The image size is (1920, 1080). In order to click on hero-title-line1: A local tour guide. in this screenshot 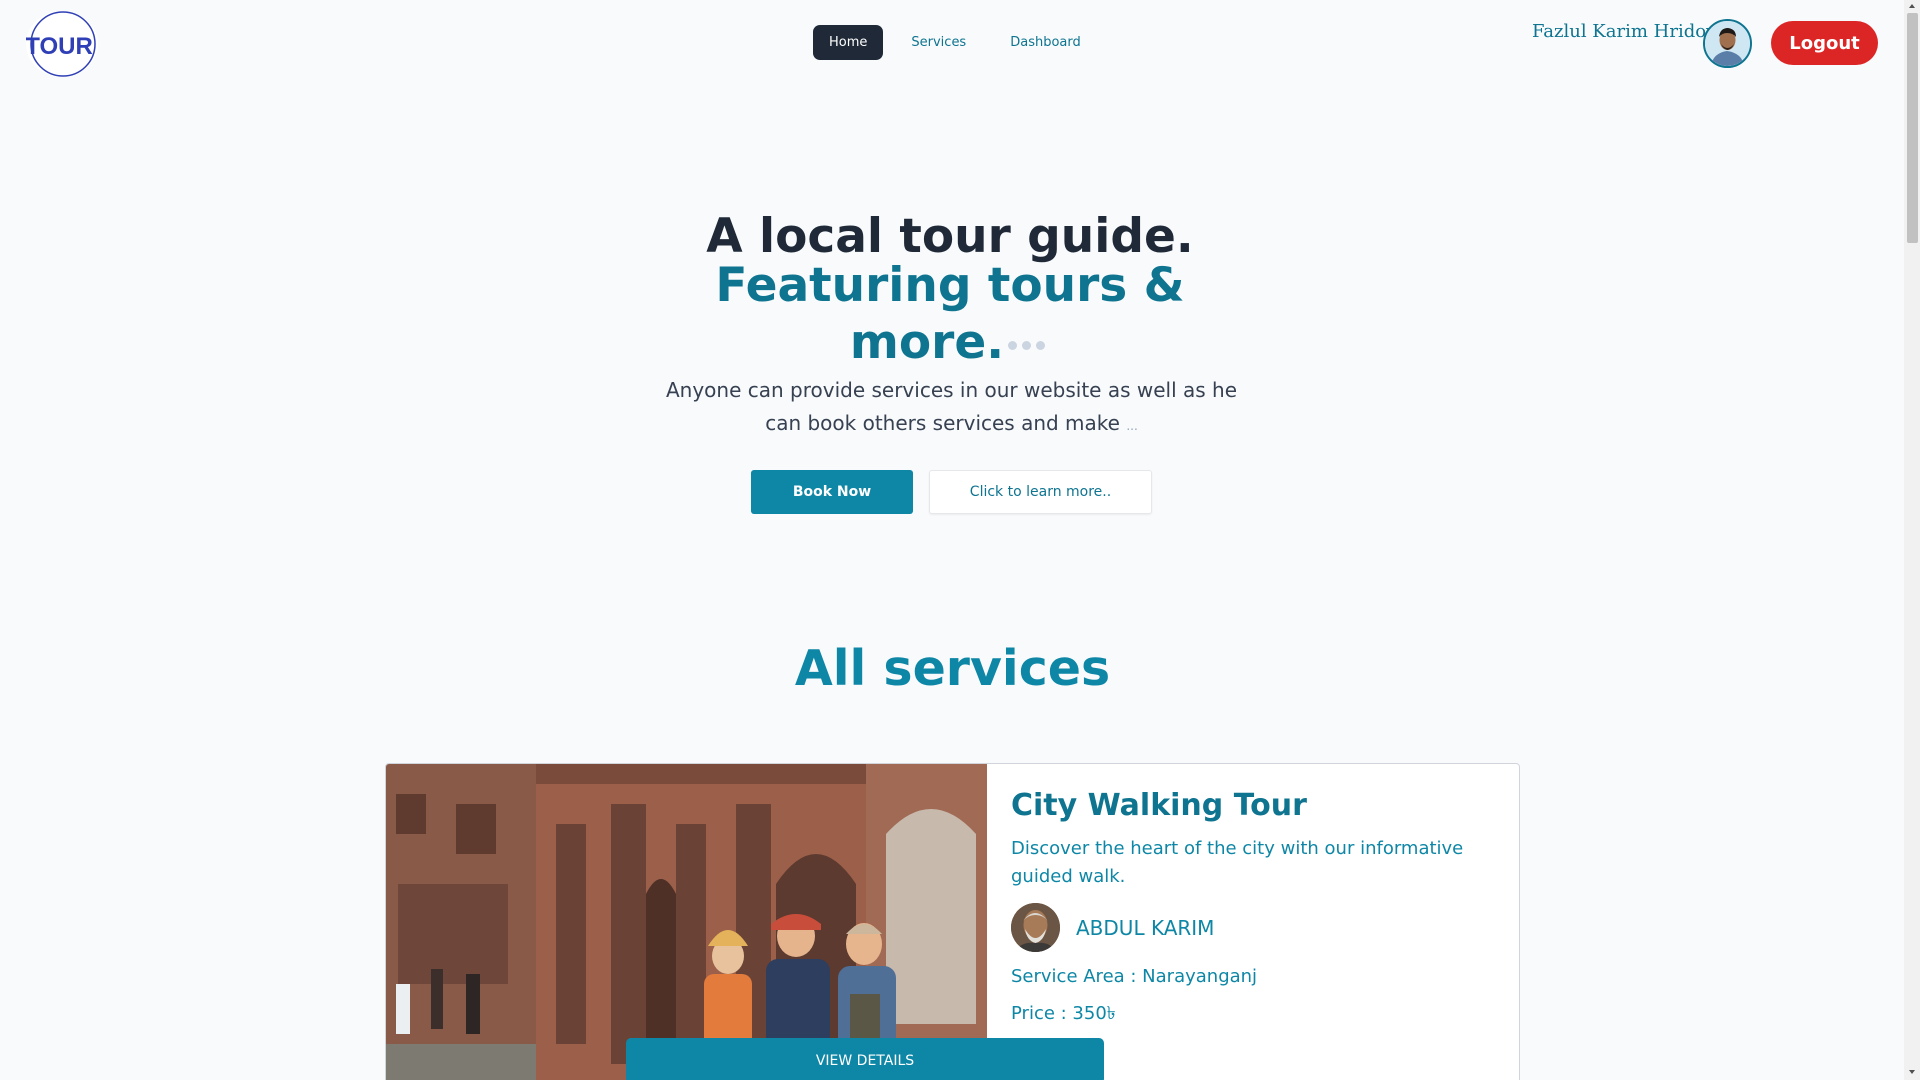, I will do `click(950, 236)`.